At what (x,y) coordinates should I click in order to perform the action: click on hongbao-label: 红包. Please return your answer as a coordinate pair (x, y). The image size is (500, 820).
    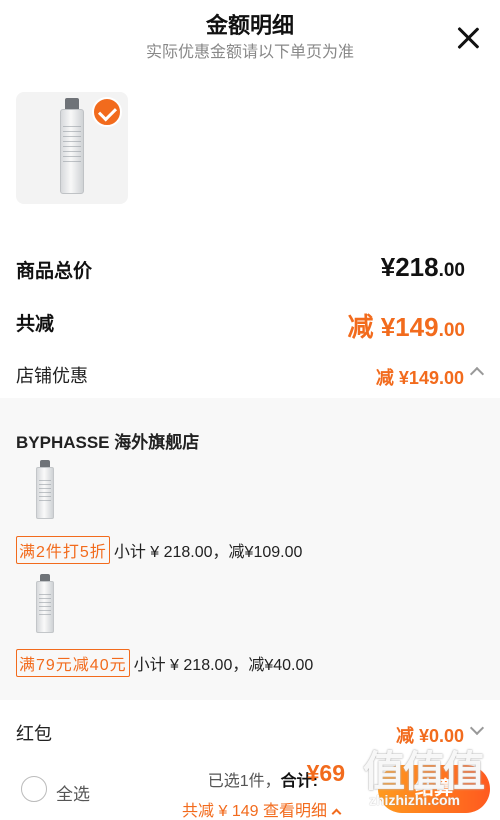
    Looking at the image, I should click on (34, 734).